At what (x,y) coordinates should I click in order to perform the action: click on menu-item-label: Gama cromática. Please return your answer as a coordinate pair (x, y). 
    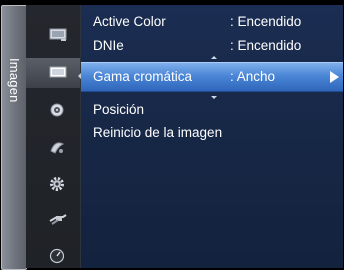
    Looking at the image, I should click on (143, 76).